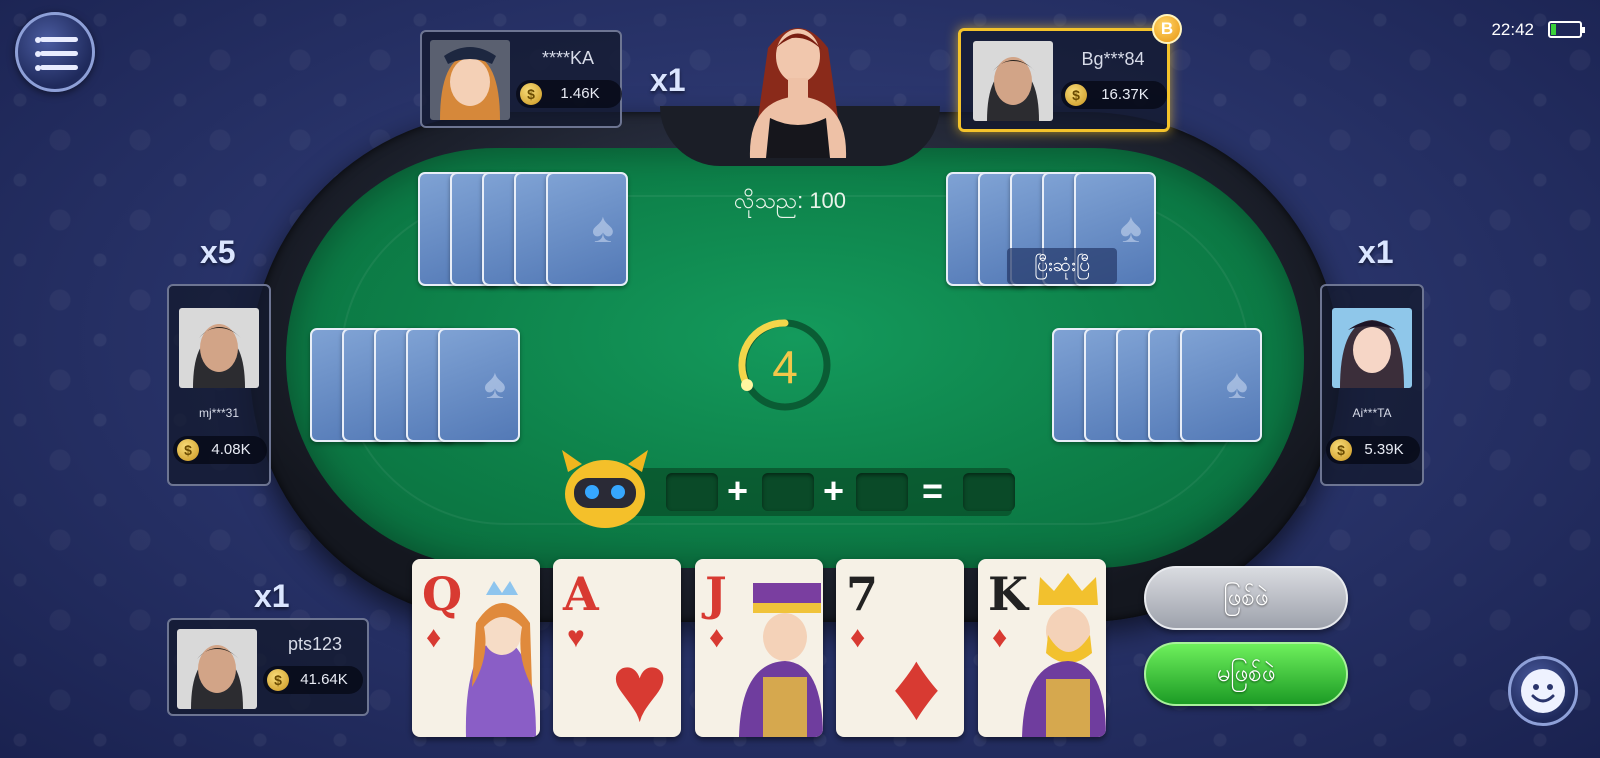  What do you see at coordinates (639, 686) in the screenshot?
I see `heart-big-icon: ♥` at bounding box center [639, 686].